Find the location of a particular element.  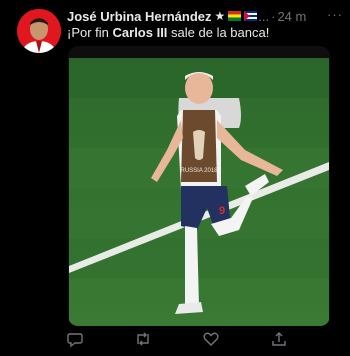

timestamp: 24 m is located at coordinates (291, 16).